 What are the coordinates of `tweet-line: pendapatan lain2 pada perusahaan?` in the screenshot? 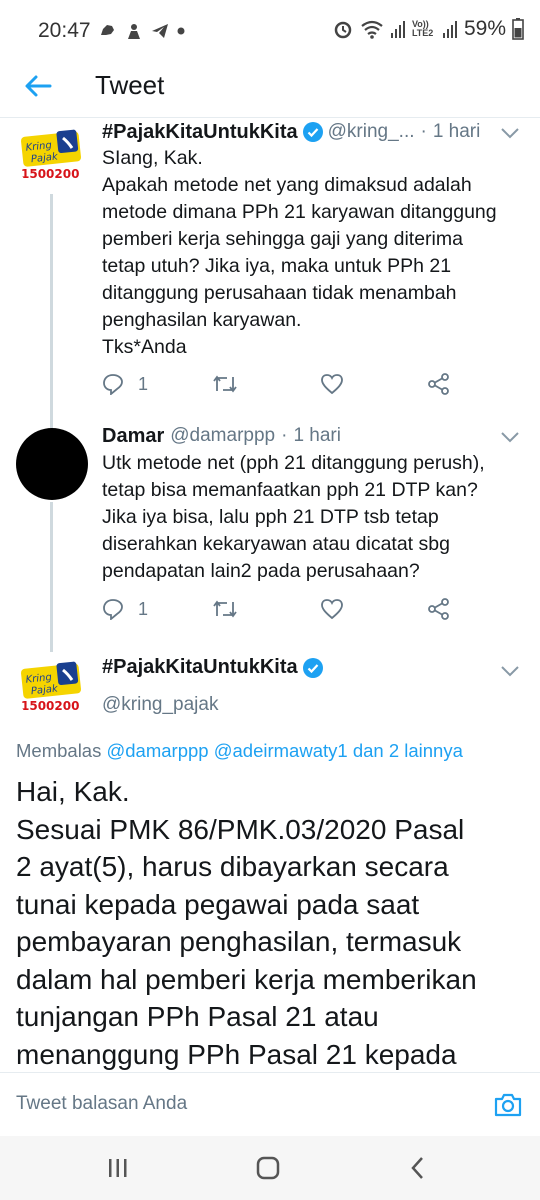 It's located at (261, 571).